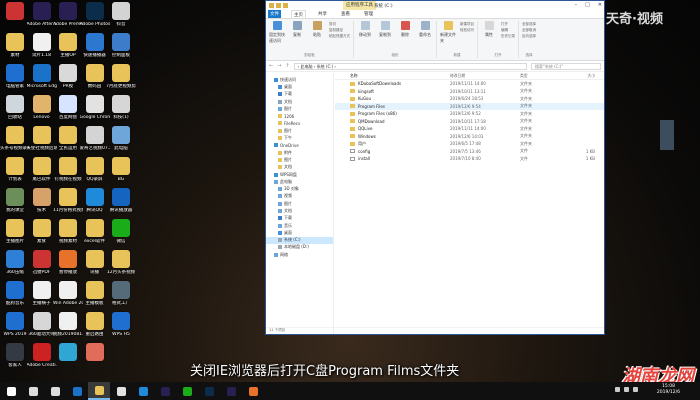 Image resolution: width=700 pixels, height=400 pixels. What do you see at coordinates (42, 201) in the screenshot?
I see `desktop-icon: 技术` at bounding box center [42, 201].